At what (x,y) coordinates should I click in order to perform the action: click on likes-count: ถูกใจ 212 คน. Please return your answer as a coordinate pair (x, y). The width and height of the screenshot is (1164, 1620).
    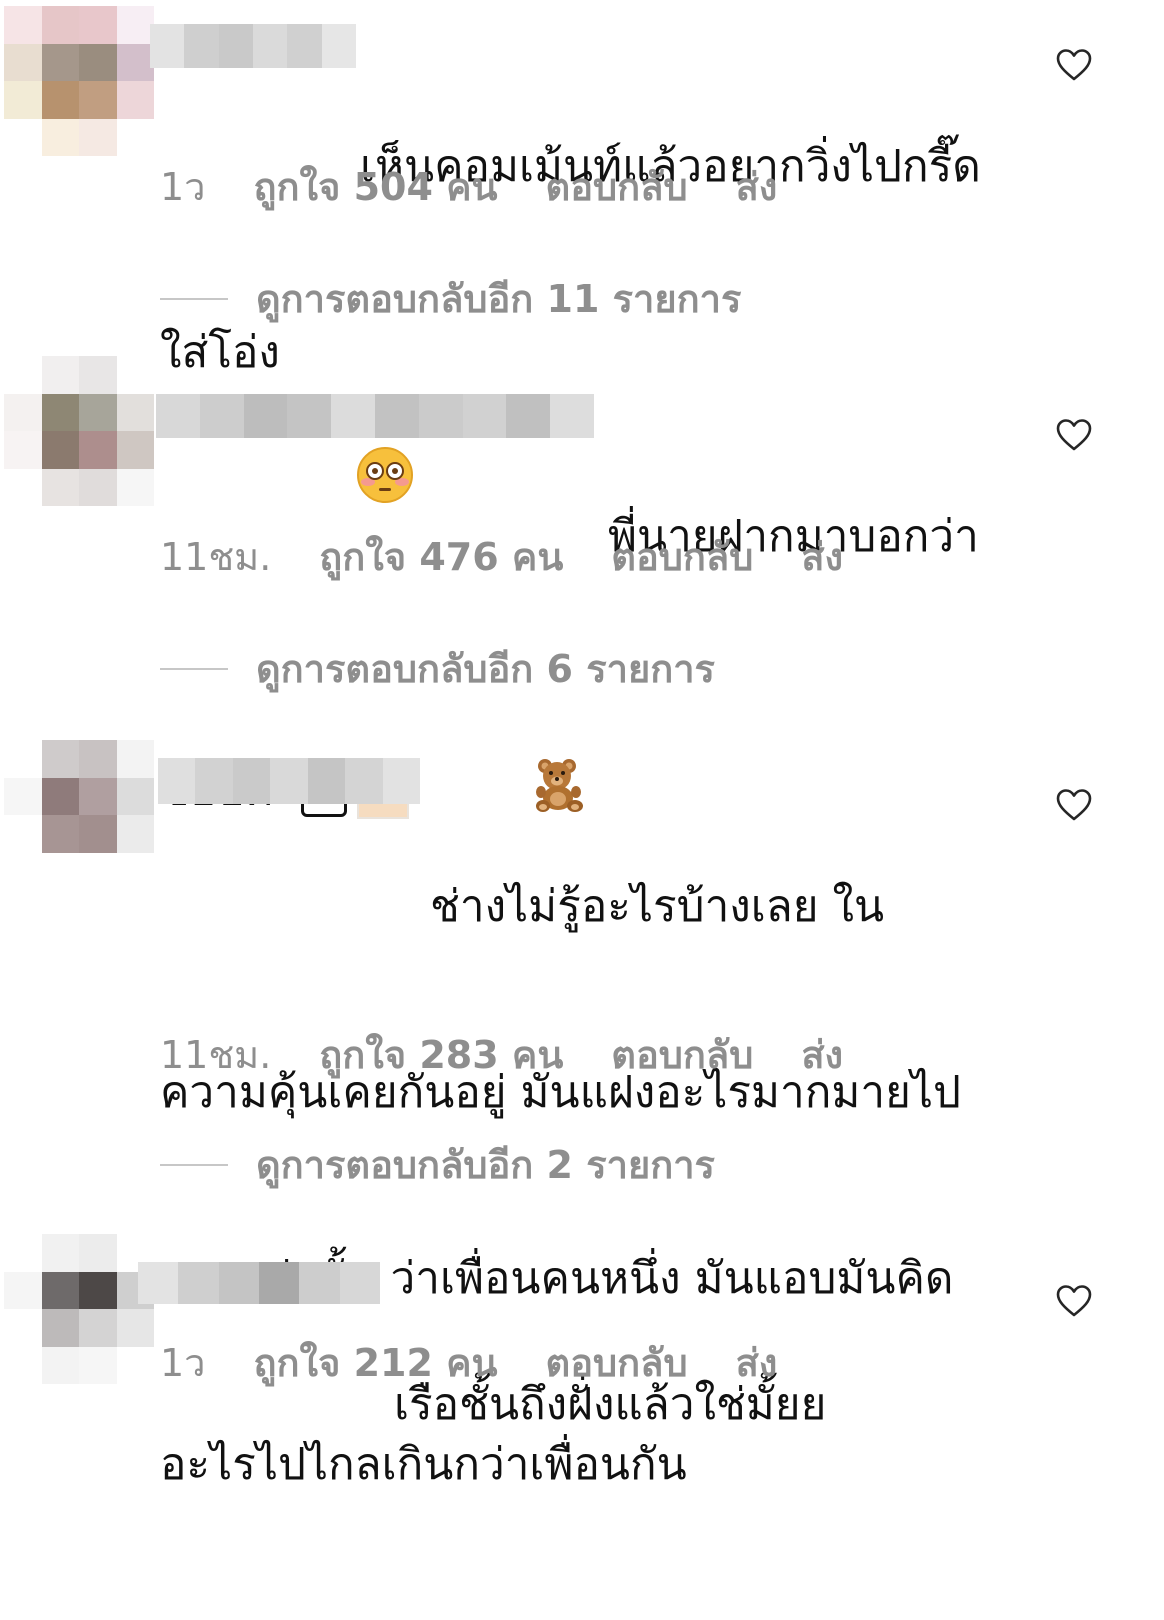
    Looking at the image, I should click on (376, 1362).